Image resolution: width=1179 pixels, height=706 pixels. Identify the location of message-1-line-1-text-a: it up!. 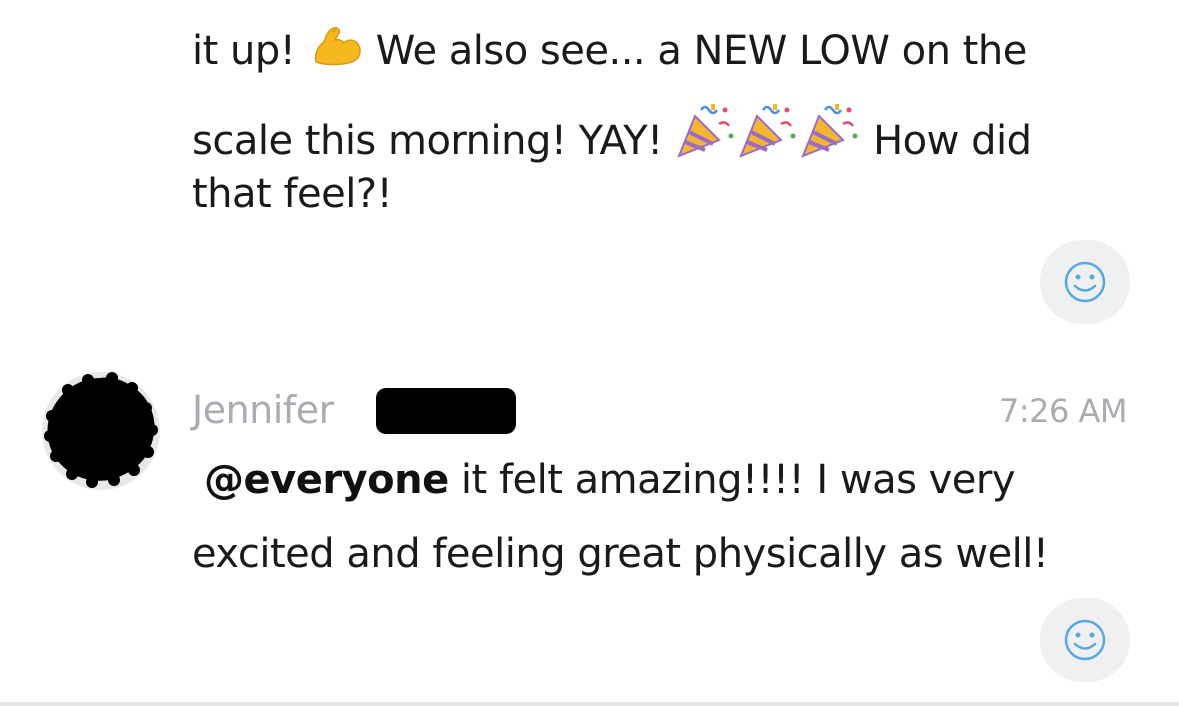
(250, 51).